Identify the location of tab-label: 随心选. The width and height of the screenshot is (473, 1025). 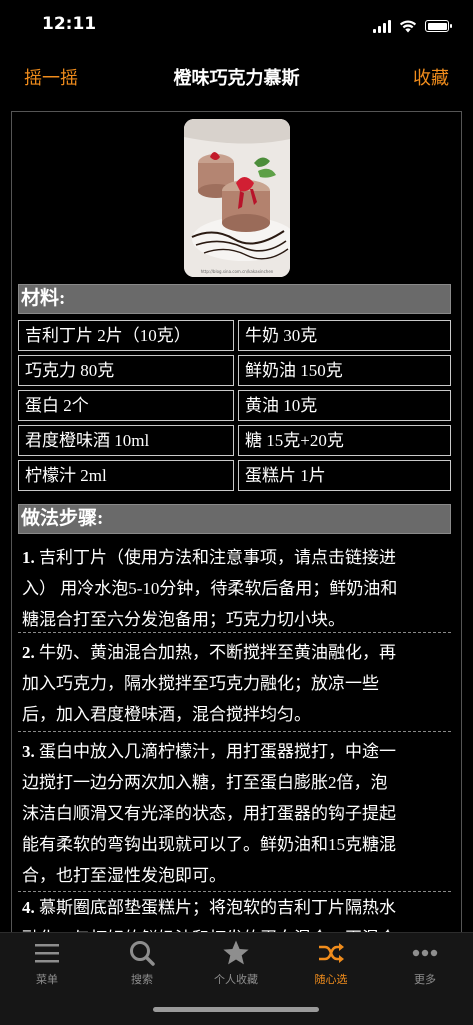
(331, 979).